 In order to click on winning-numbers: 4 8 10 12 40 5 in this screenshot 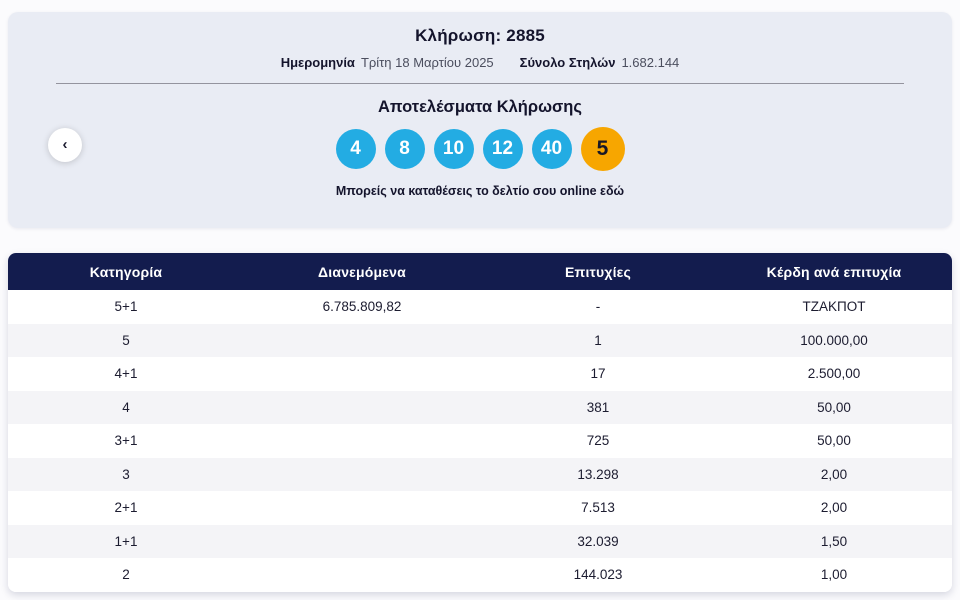, I will do `click(480, 149)`.